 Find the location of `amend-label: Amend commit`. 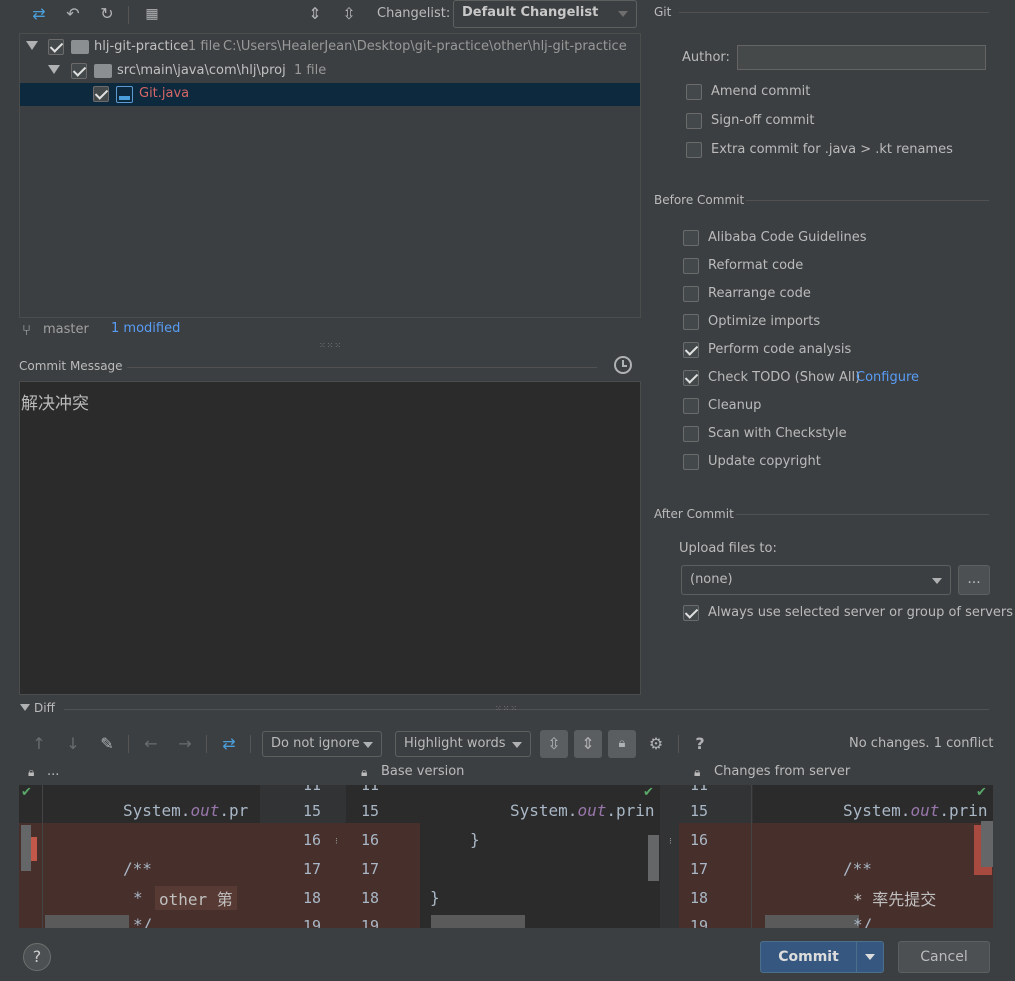

amend-label: Amend commit is located at coordinates (761, 91).